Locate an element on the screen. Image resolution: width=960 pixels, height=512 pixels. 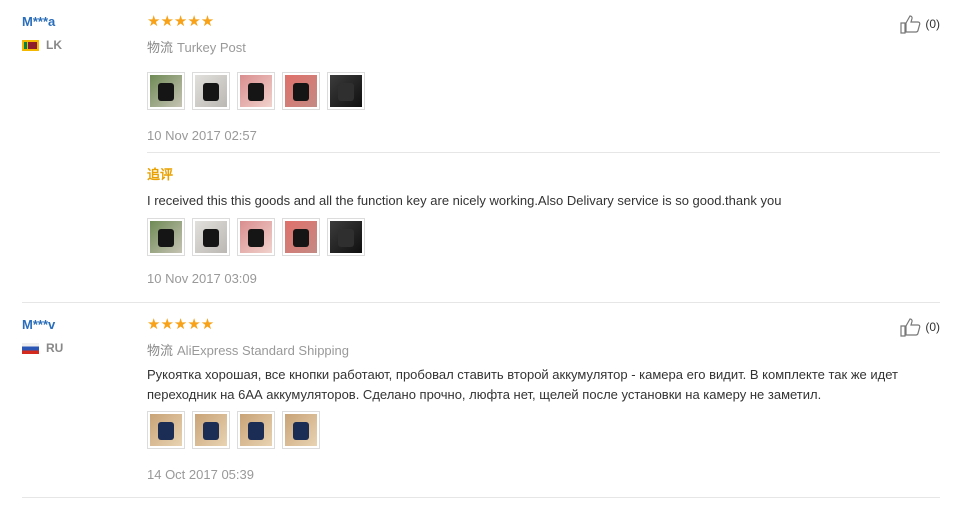
country-code: RU is located at coordinates (55, 348).